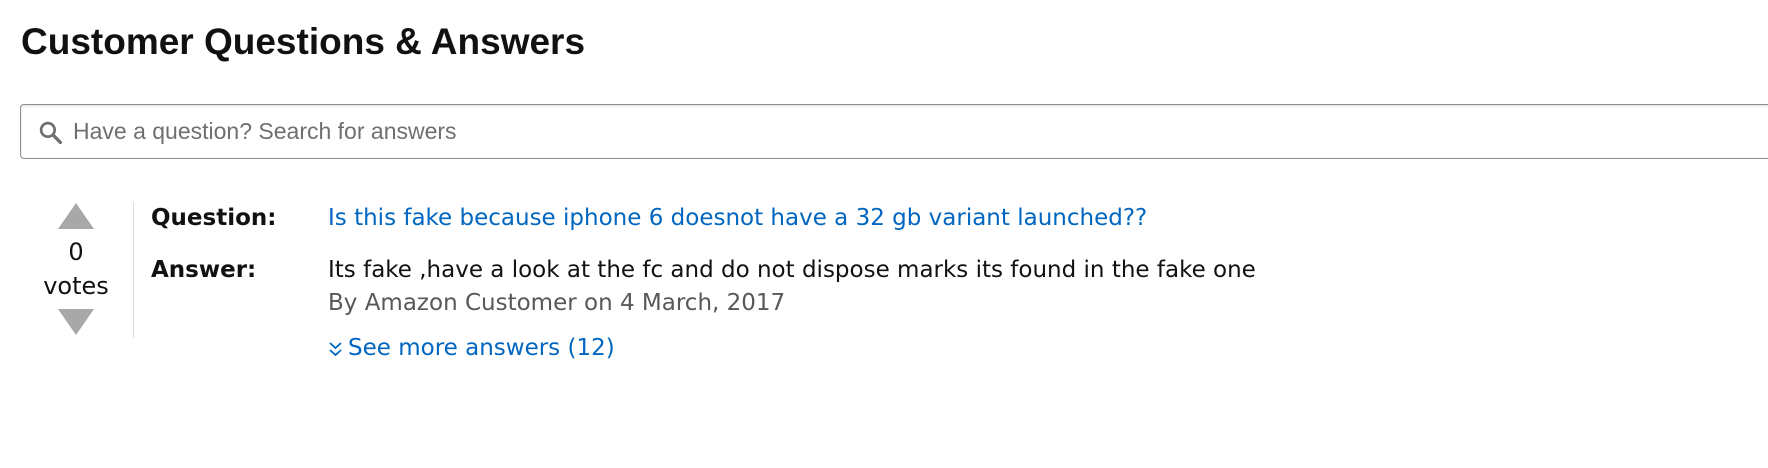 Image resolution: width=1768 pixels, height=468 pixels. I want to click on search-icon, so click(51, 133).